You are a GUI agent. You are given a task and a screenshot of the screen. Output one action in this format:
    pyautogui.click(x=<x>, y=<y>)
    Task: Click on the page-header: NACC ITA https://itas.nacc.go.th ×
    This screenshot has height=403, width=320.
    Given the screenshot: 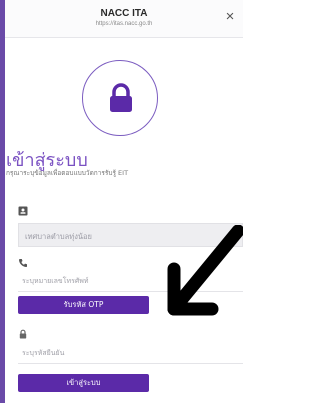 What is the action you would take?
    pyautogui.click(x=124, y=19)
    